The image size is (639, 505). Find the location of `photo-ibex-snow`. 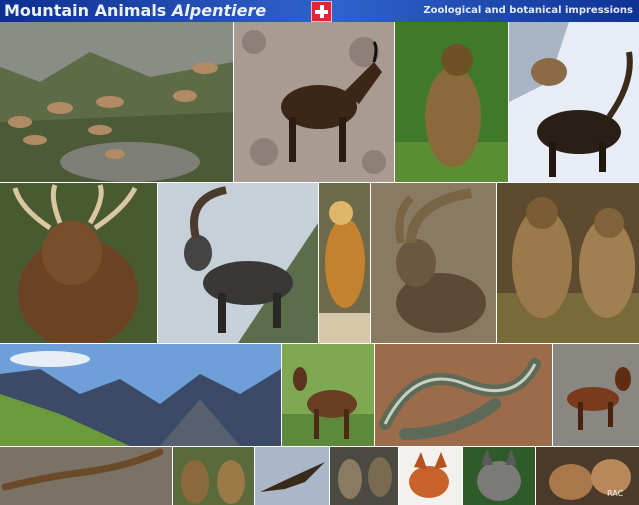

photo-ibex-snow is located at coordinates (574, 102).